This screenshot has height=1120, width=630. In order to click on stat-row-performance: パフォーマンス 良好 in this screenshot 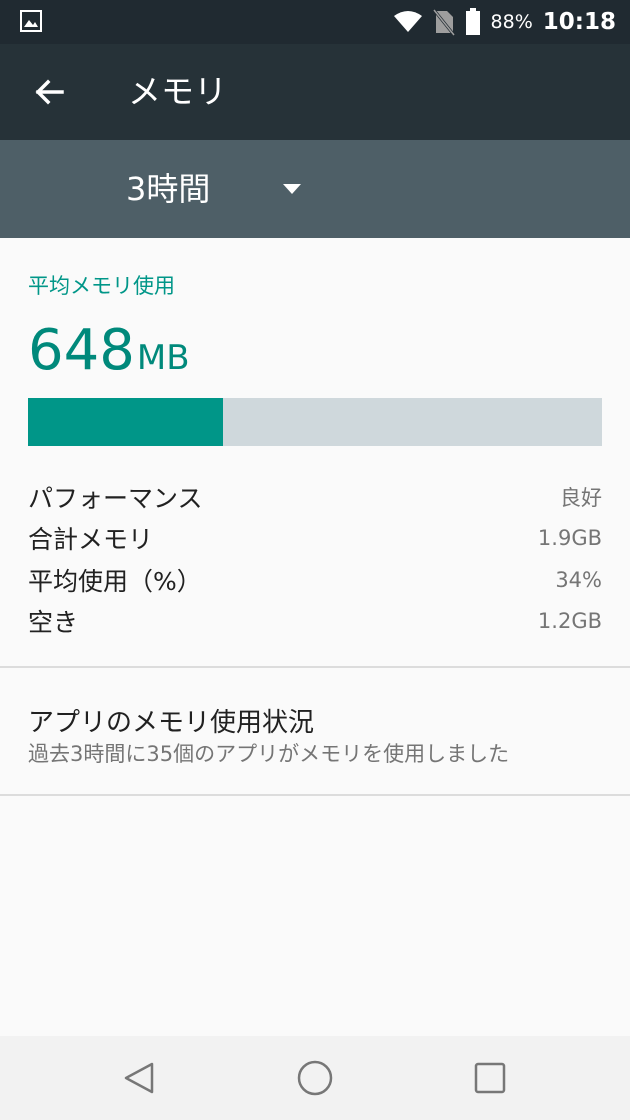, I will do `click(315, 497)`.